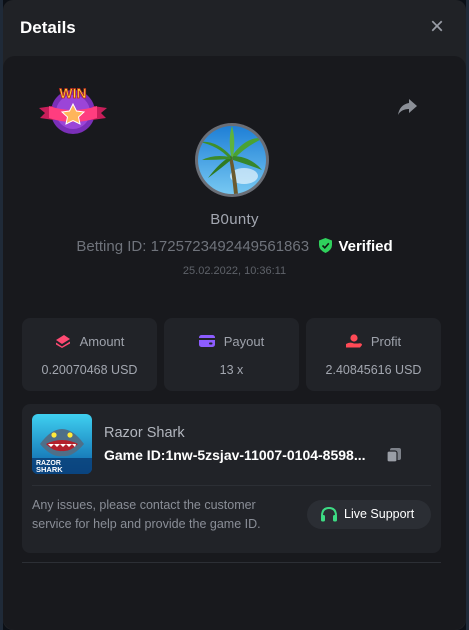 This screenshot has height=630, width=469. Describe the element at coordinates (89, 370) in the screenshot. I see `stat-amount-value: 0.20070468 USD` at that location.